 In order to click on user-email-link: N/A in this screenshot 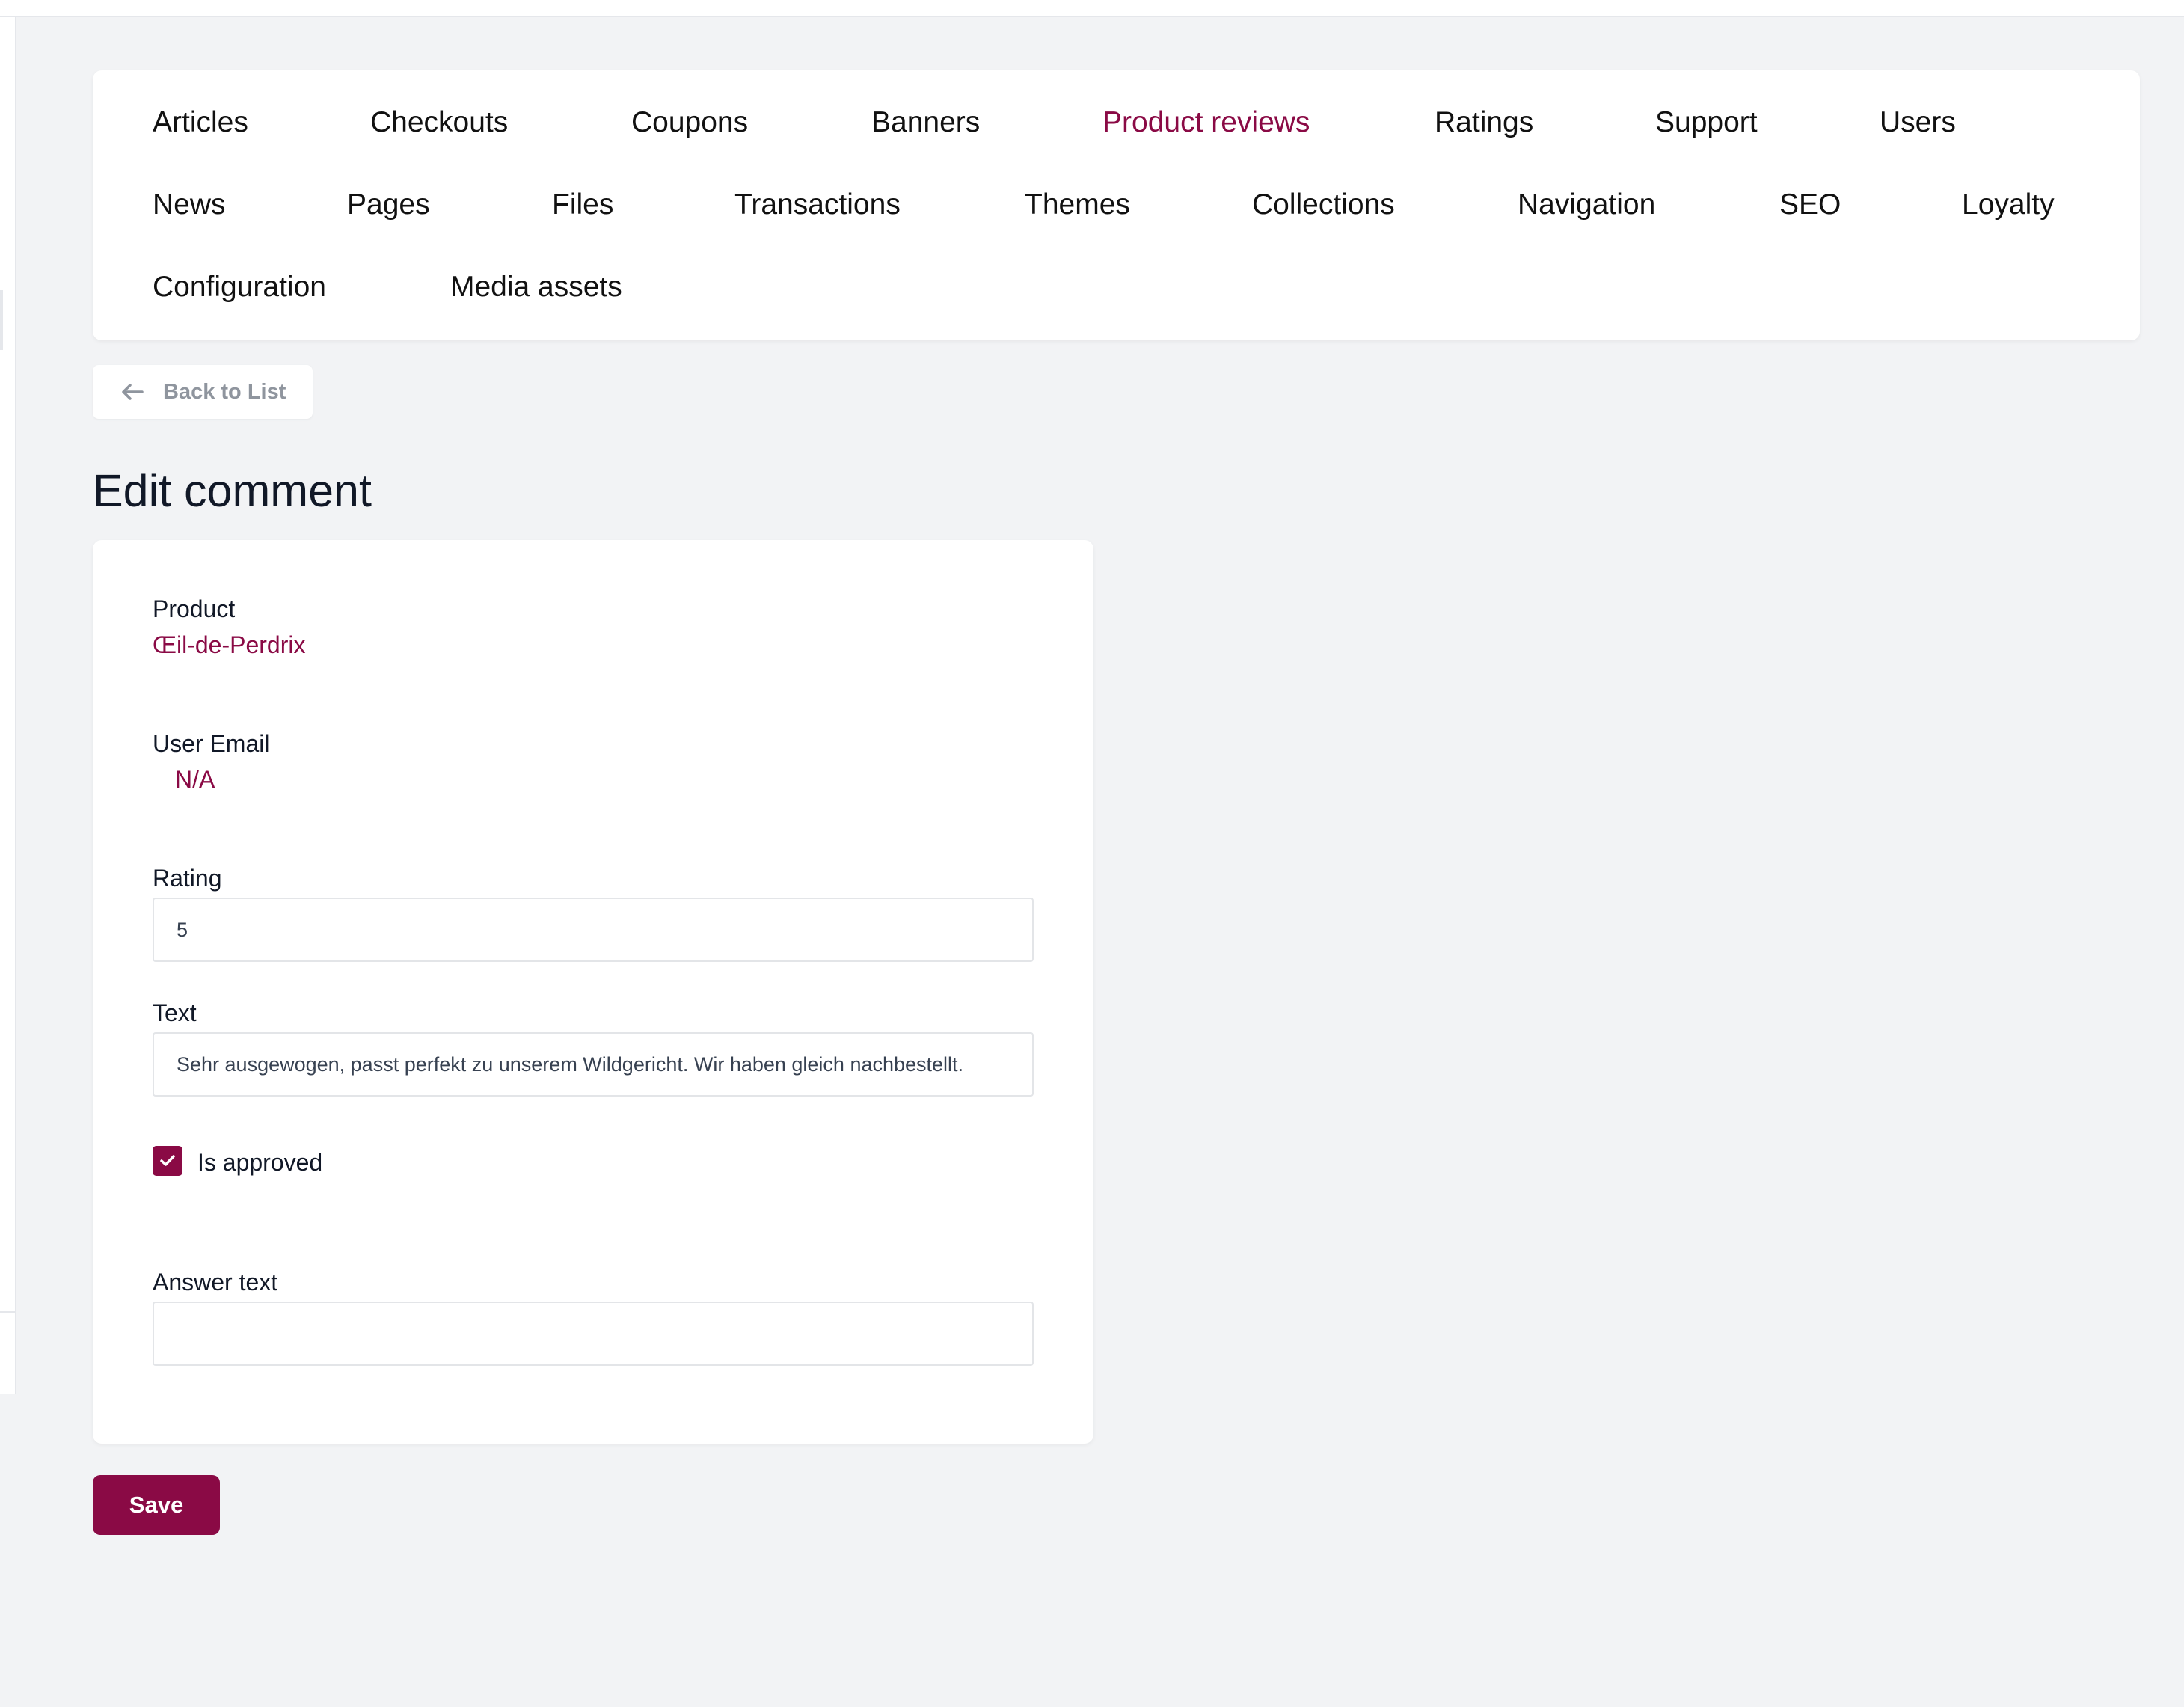, I will do `click(195, 779)`.